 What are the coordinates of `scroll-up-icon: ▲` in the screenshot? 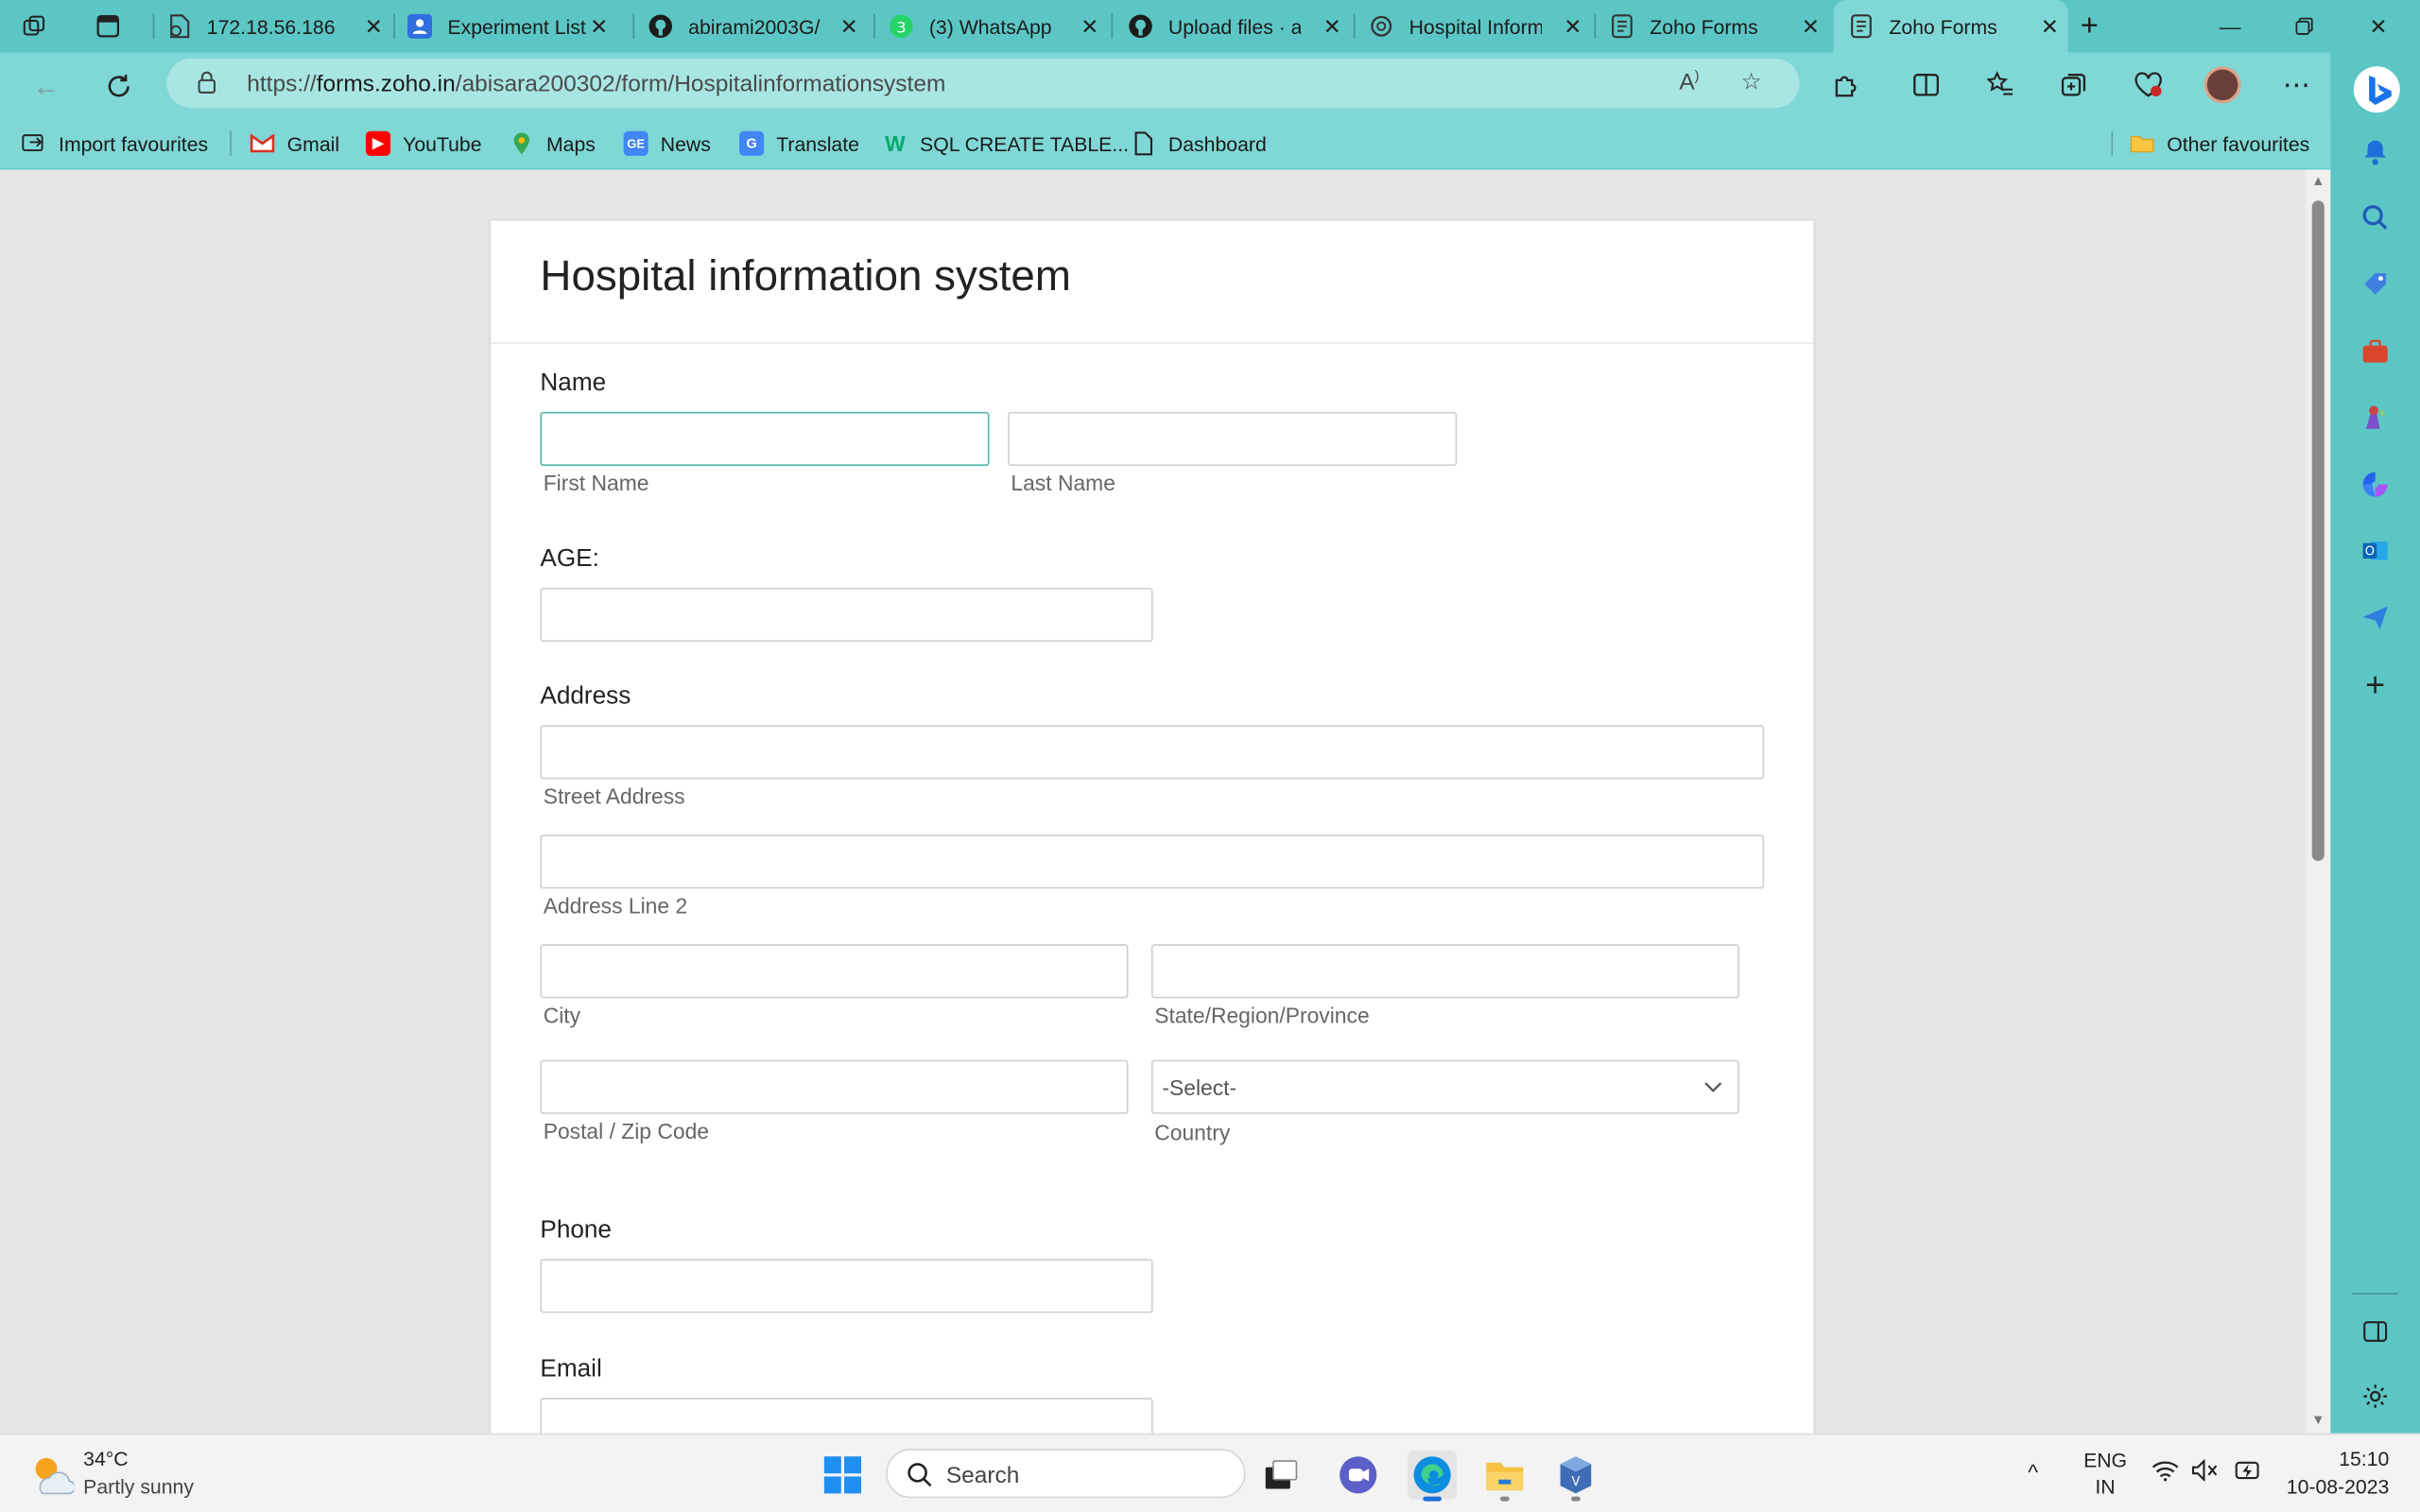 It's located at (2317, 180).